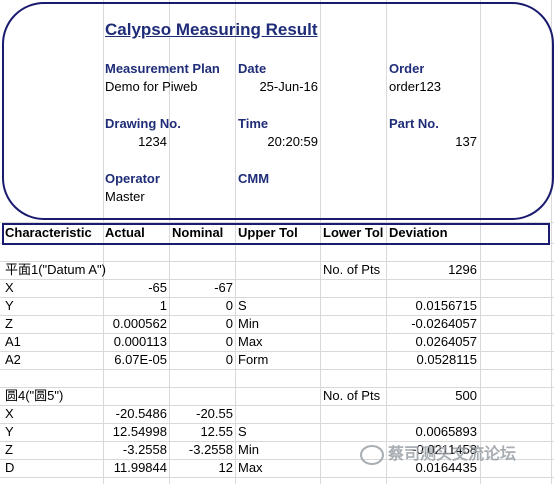 The width and height of the screenshot is (554, 484). I want to click on table-row-characteristic: A2, so click(13, 360).